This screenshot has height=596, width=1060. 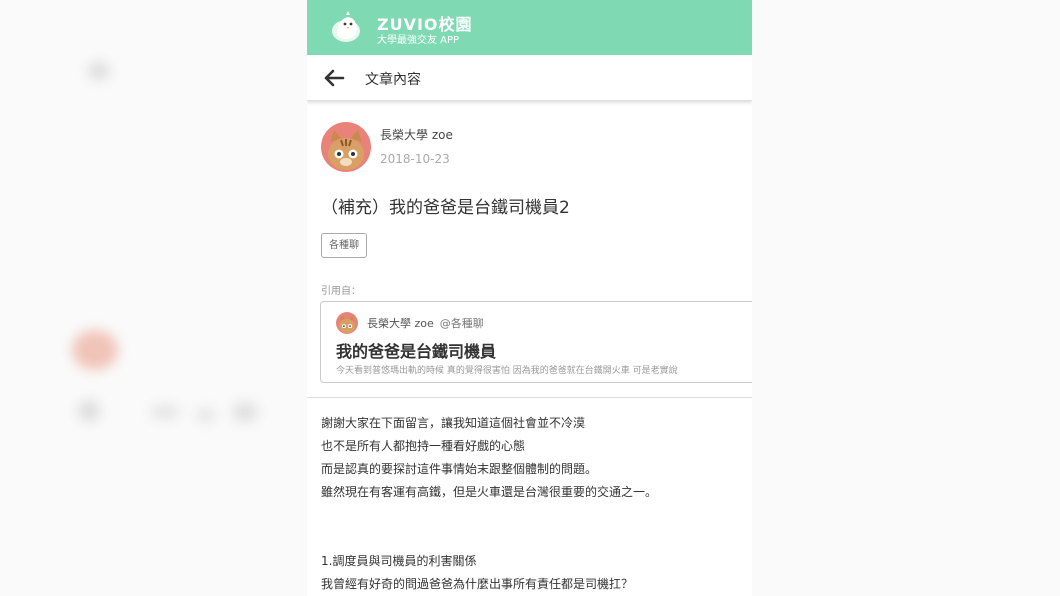 I want to click on post-date: 2018-10-23, so click(x=415, y=159).